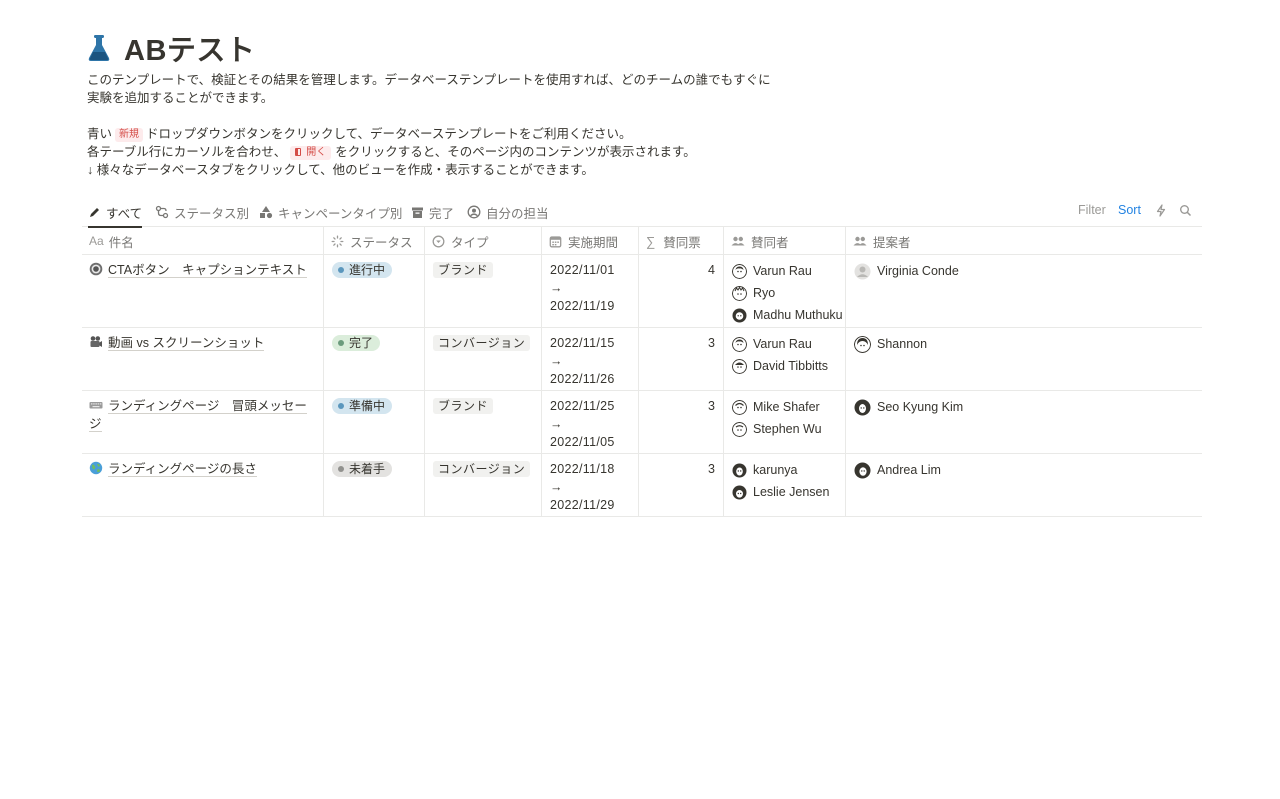  What do you see at coordinates (100, 134) in the screenshot?
I see `instruction-text: 青い` at bounding box center [100, 134].